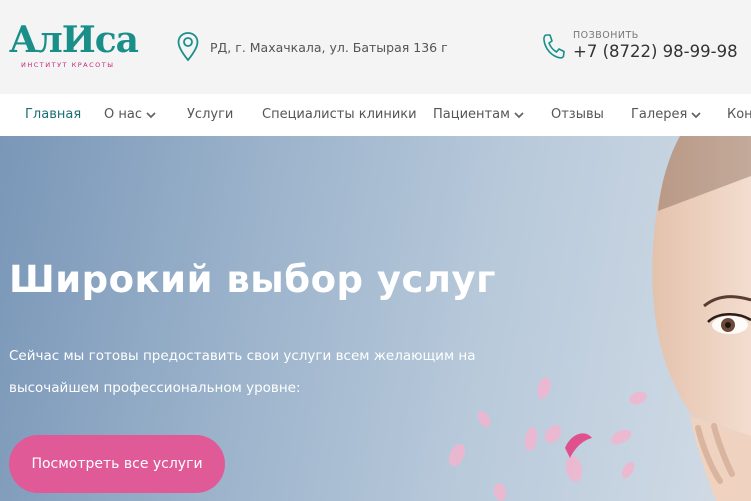 This screenshot has width=751, height=501. I want to click on logo: АлИса ИНСТИТУТ КРАСОТЫ, so click(74, 46).